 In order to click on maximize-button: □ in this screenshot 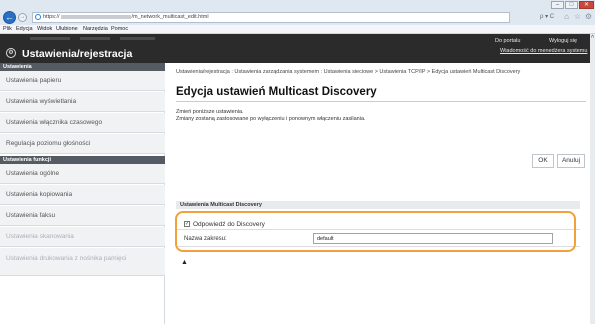, I will do `click(571, 5)`.